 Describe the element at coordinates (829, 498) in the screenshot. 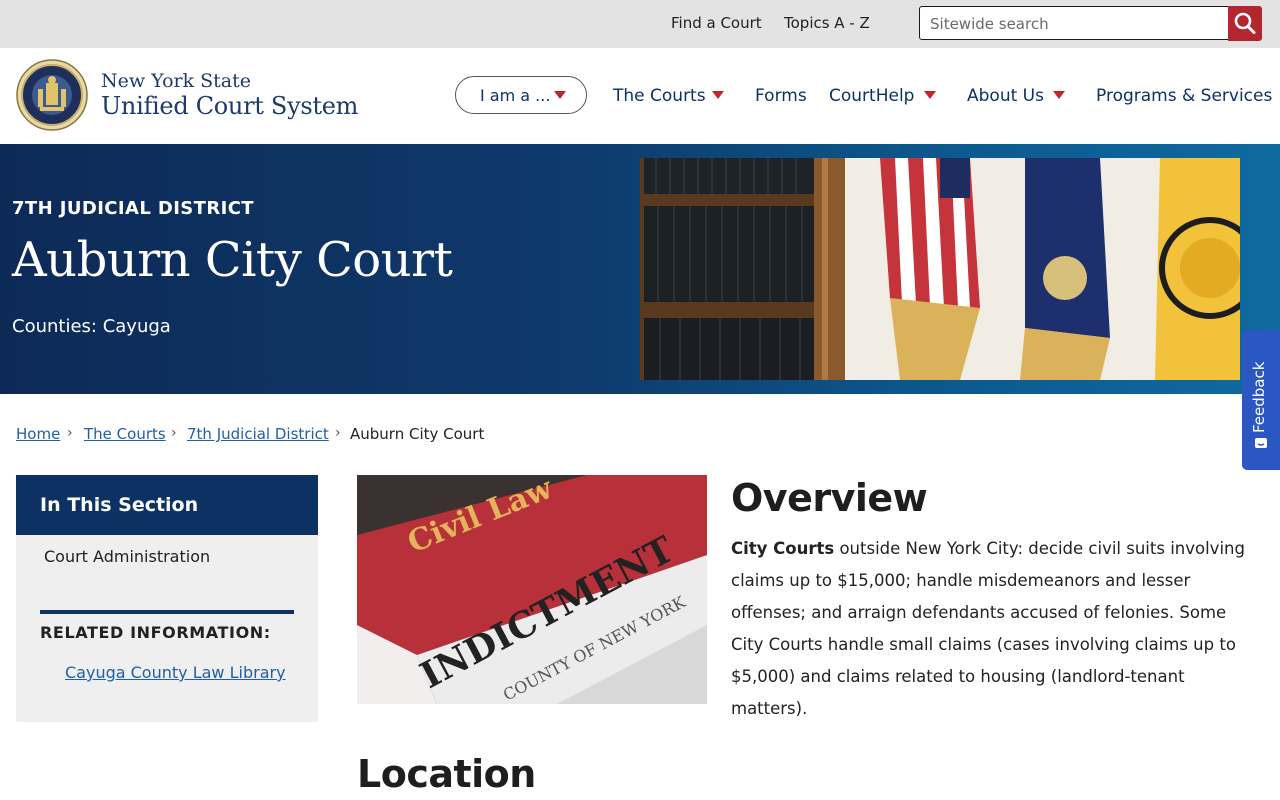

I see `overview-heading: Overview` at that location.